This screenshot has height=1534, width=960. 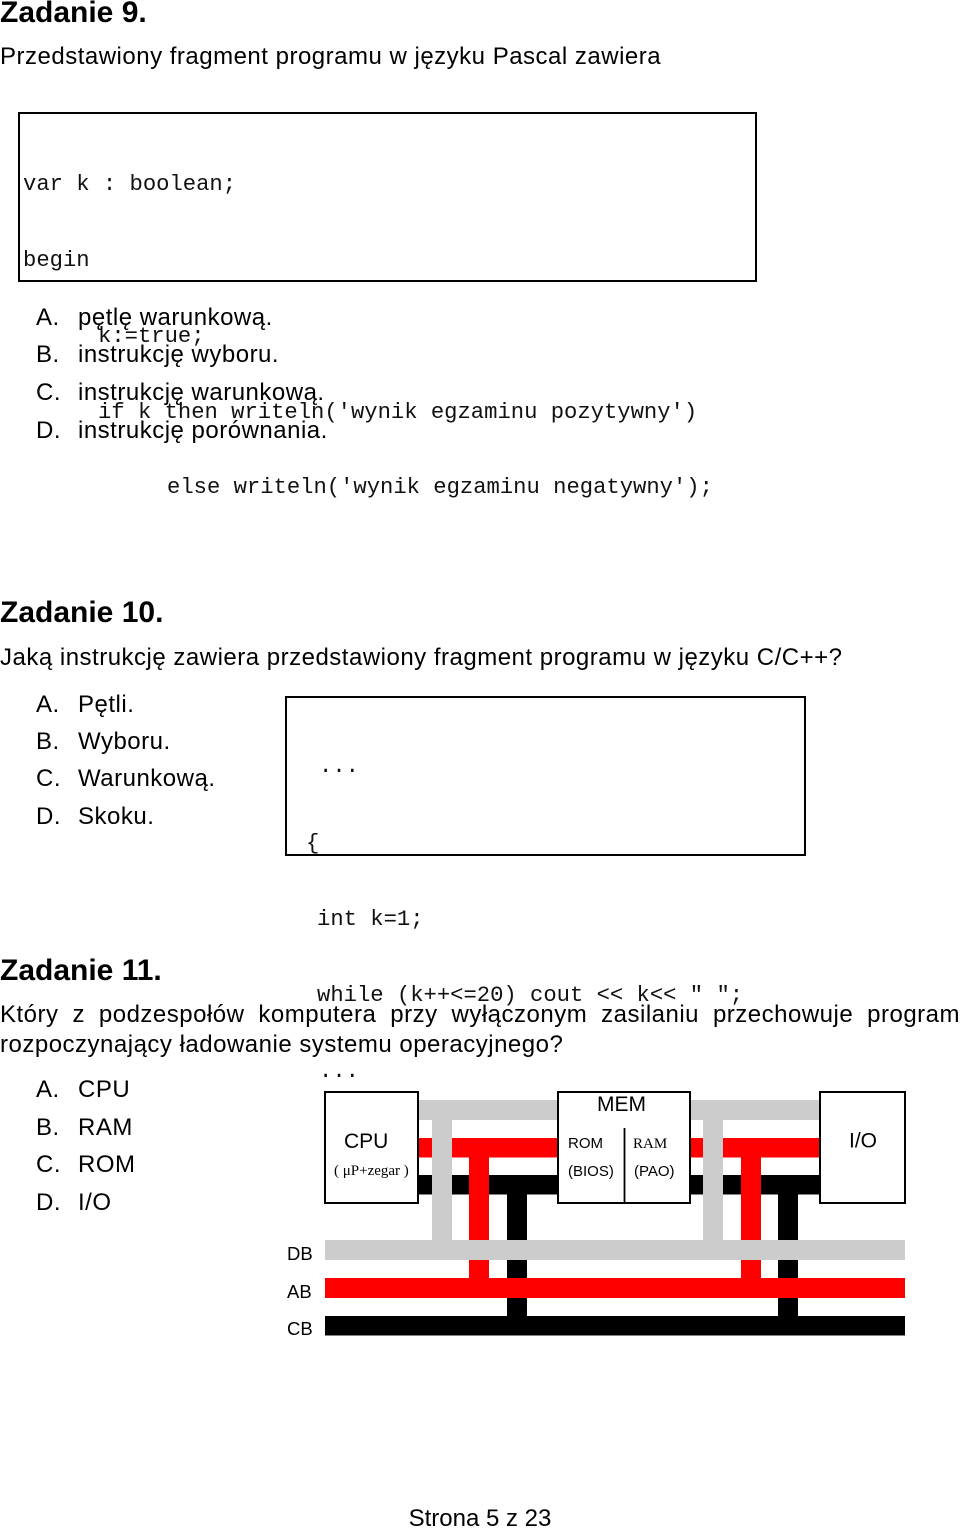 What do you see at coordinates (299, 1291) in the screenshot?
I see `address-bus-label: AB` at bounding box center [299, 1291].